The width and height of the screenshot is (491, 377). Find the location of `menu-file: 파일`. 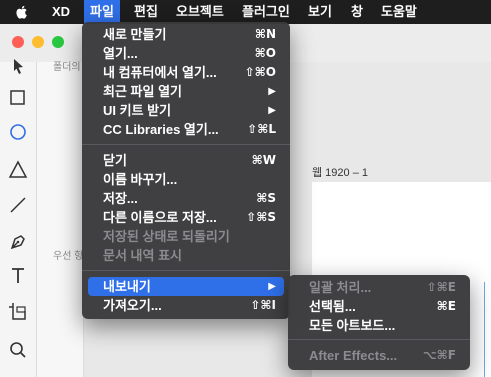

menu-file: 파일 is located at coordinates (102, 12).